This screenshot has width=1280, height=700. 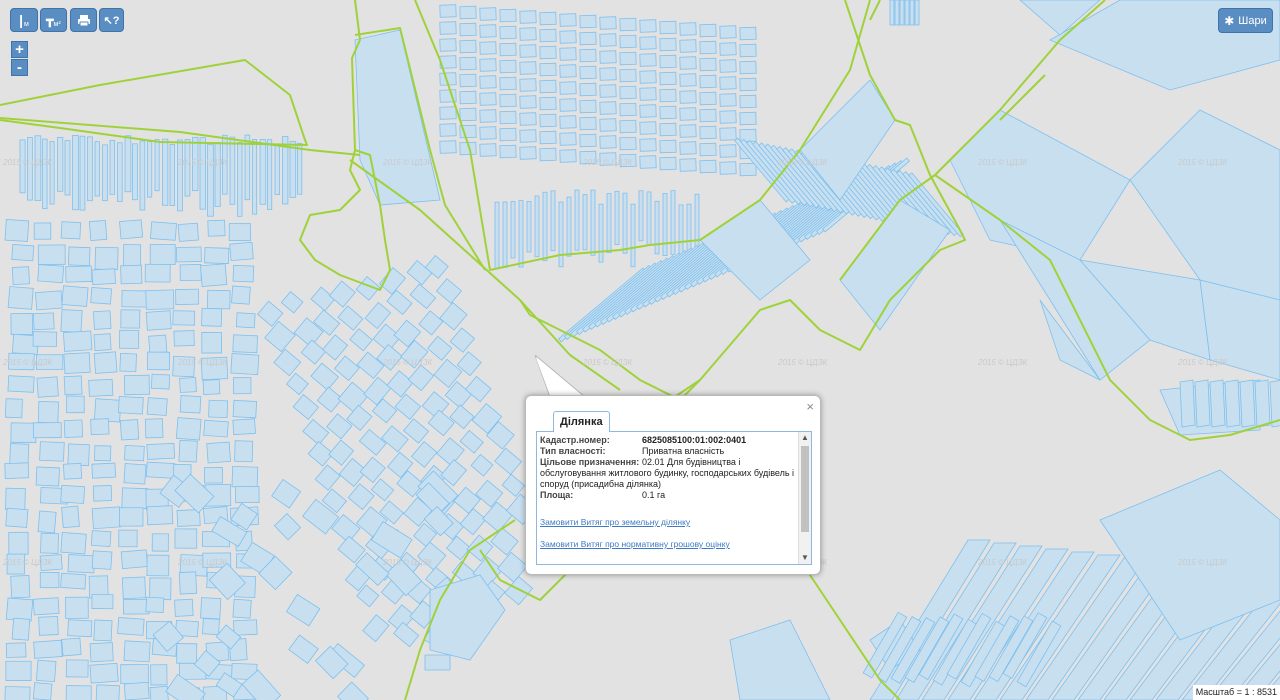 What do you see at coordinates (1245, 20) in the screenshot?
I see `layers-button: ✱ Шари` at bounding box center [1245, 20].